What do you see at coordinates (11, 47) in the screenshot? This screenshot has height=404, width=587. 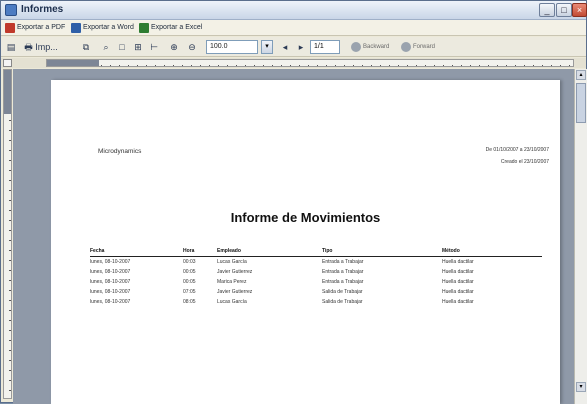 I see `page-setup-icon: ▤` at bounding box center [11, 47].